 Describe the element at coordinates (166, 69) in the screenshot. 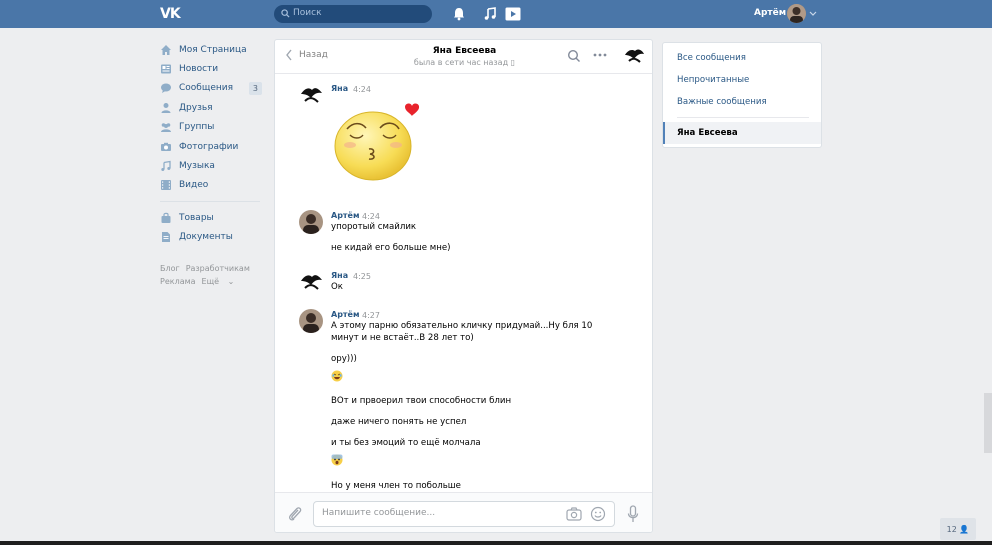

I see `news-icon` at that location.